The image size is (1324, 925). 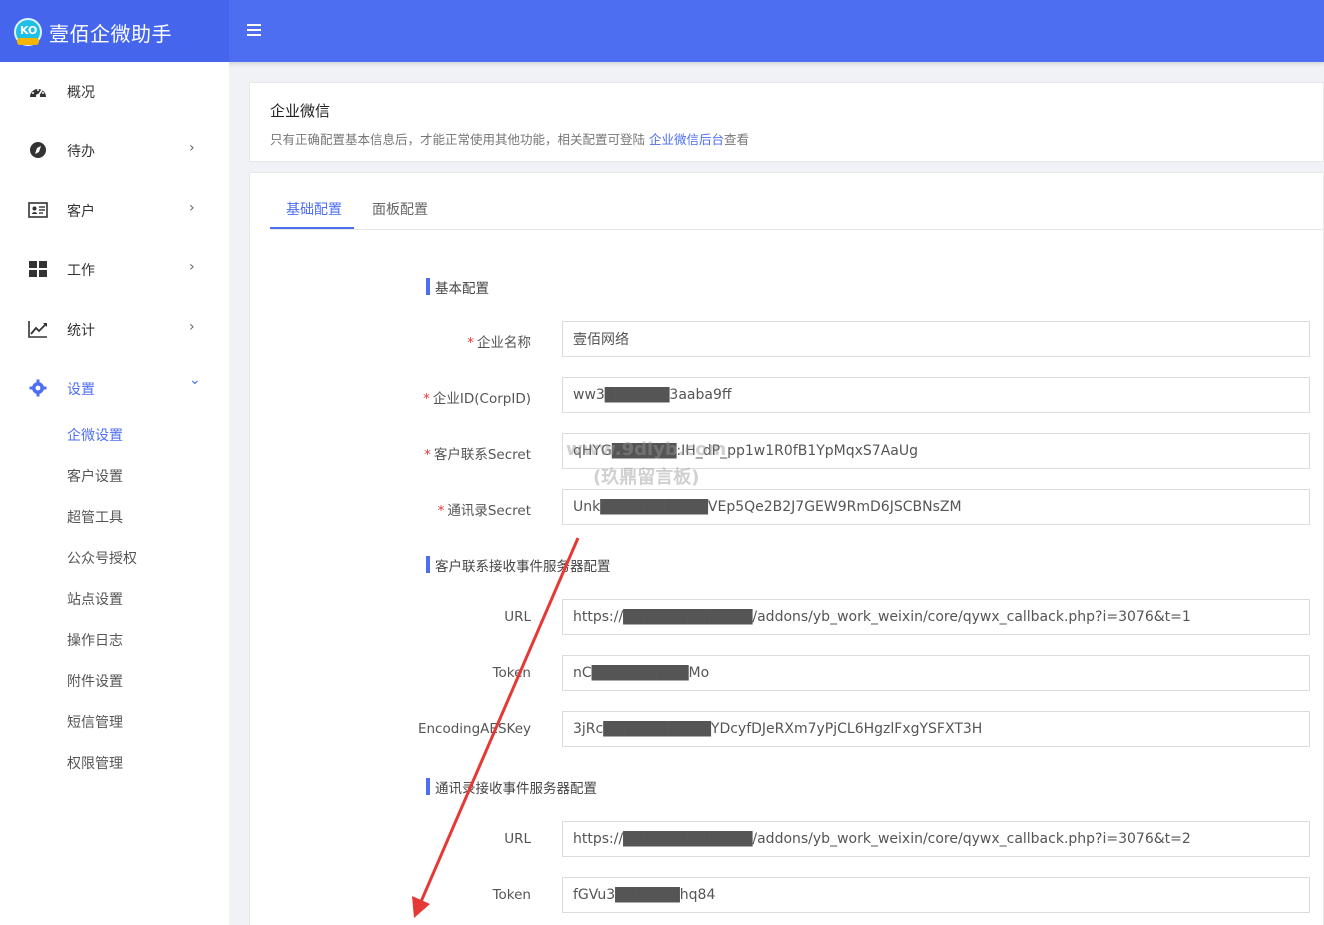 I want to click on sidebar-item-label: 待办, so click(x=81, y=152).